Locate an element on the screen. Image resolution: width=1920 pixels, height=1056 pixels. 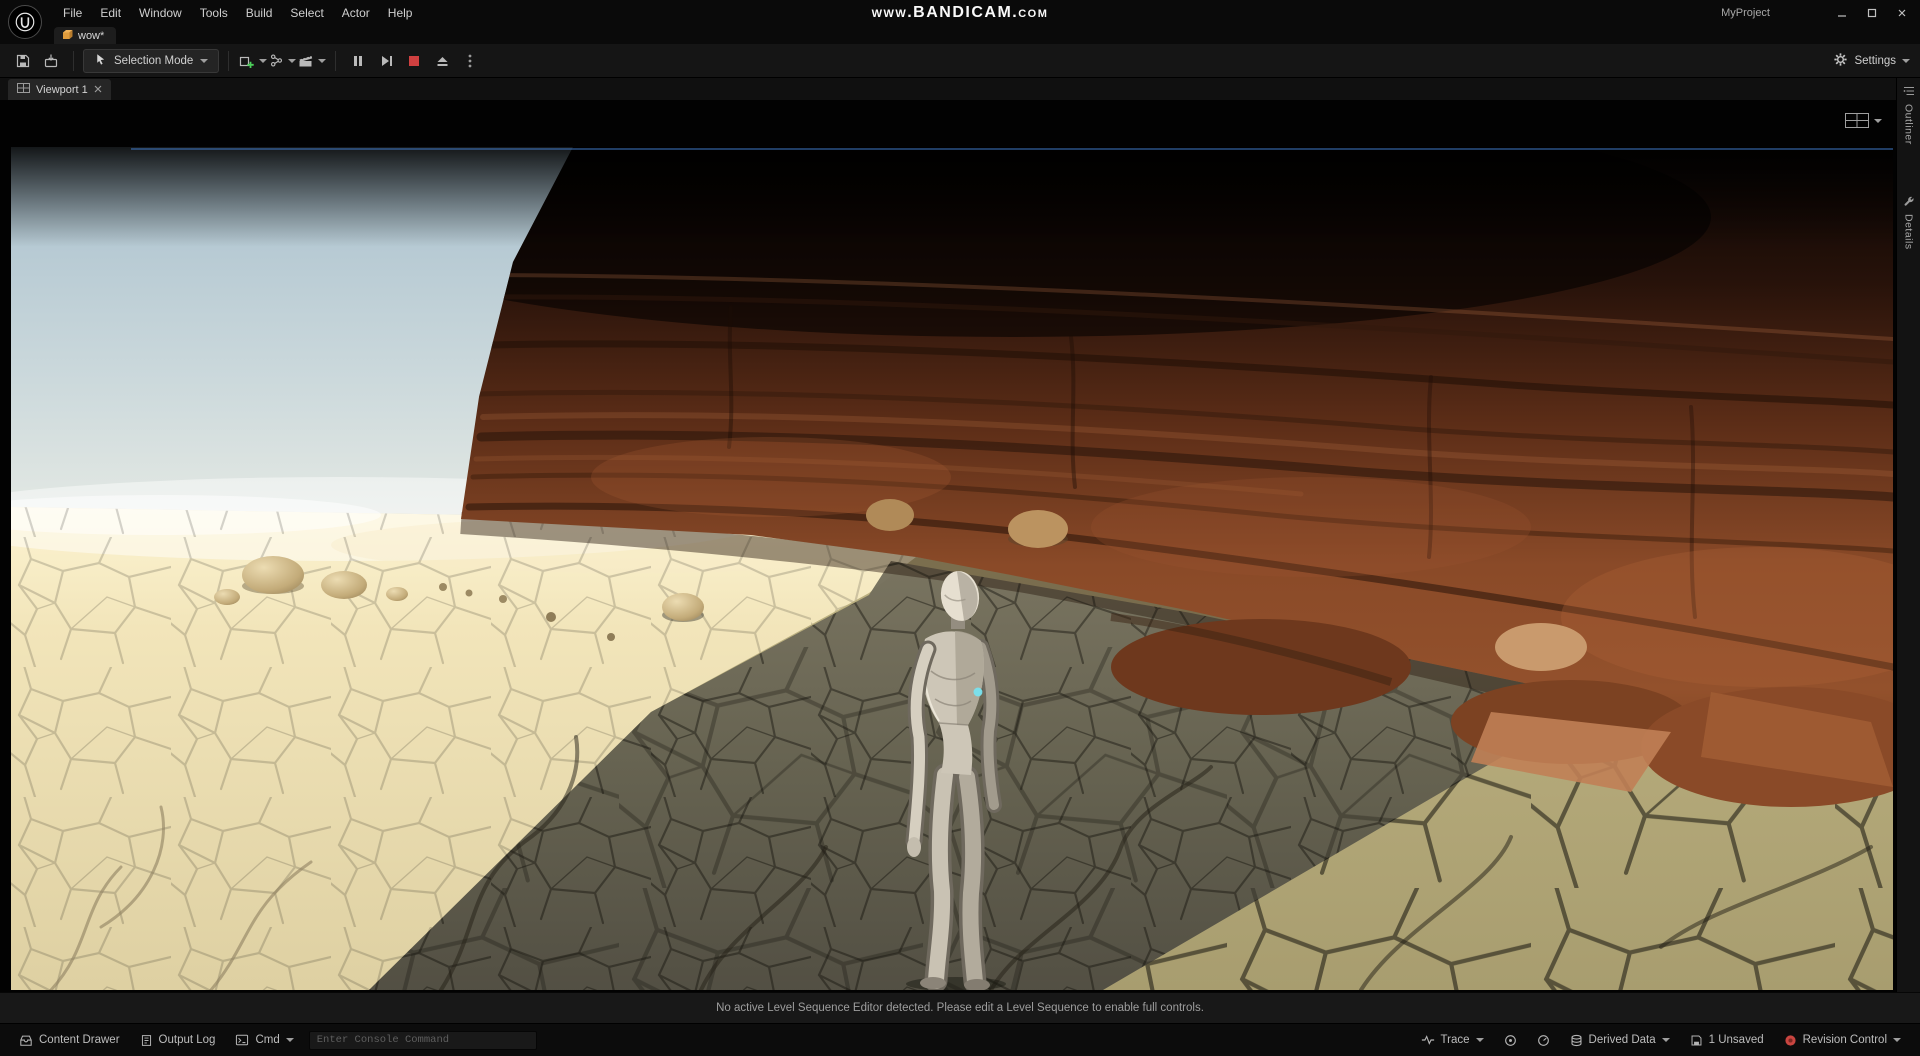
output-log-icon is located at coordinates (146, 1040).